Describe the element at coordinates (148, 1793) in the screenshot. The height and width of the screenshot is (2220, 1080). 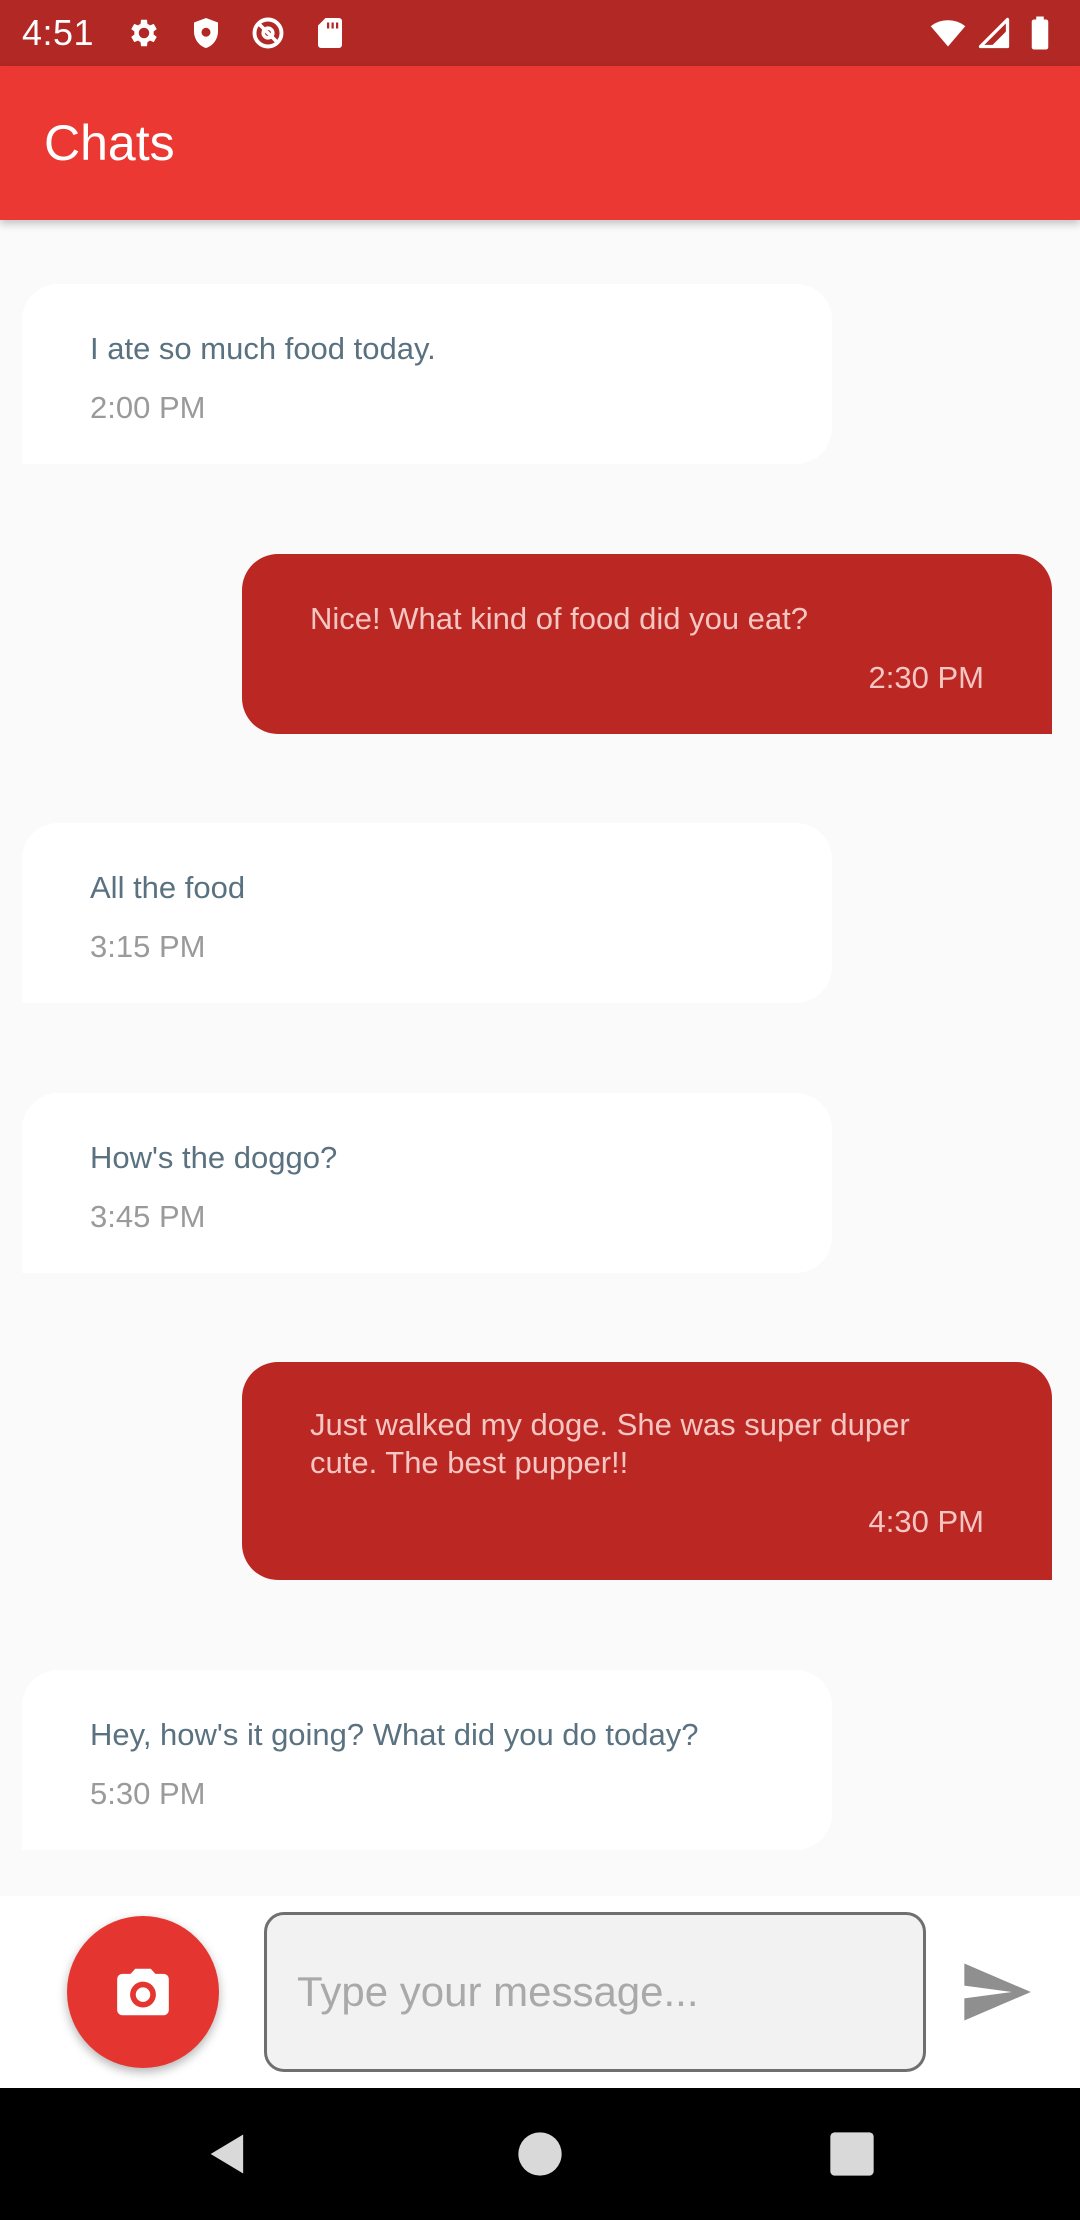
I see `message-time: 5:30 PM` at that location.